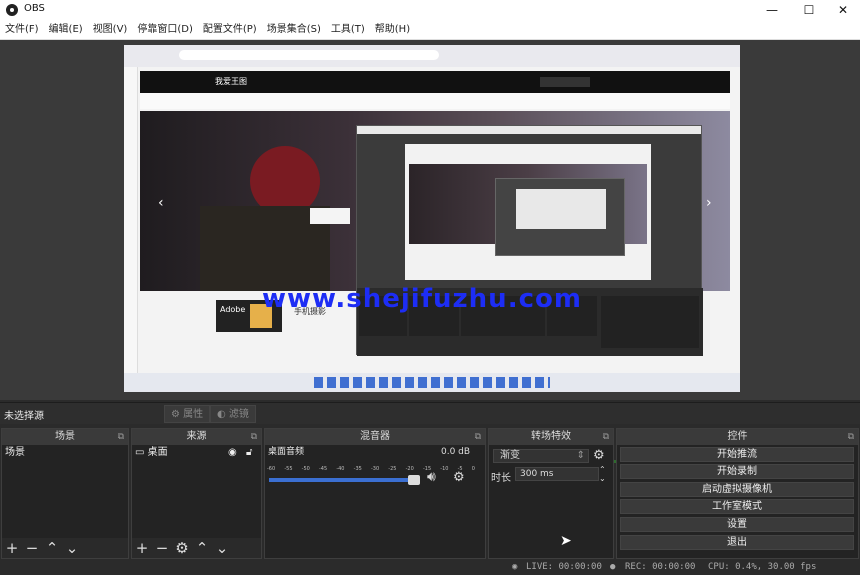  I want to click on mixer-title: 混音器, so click(375, 436).